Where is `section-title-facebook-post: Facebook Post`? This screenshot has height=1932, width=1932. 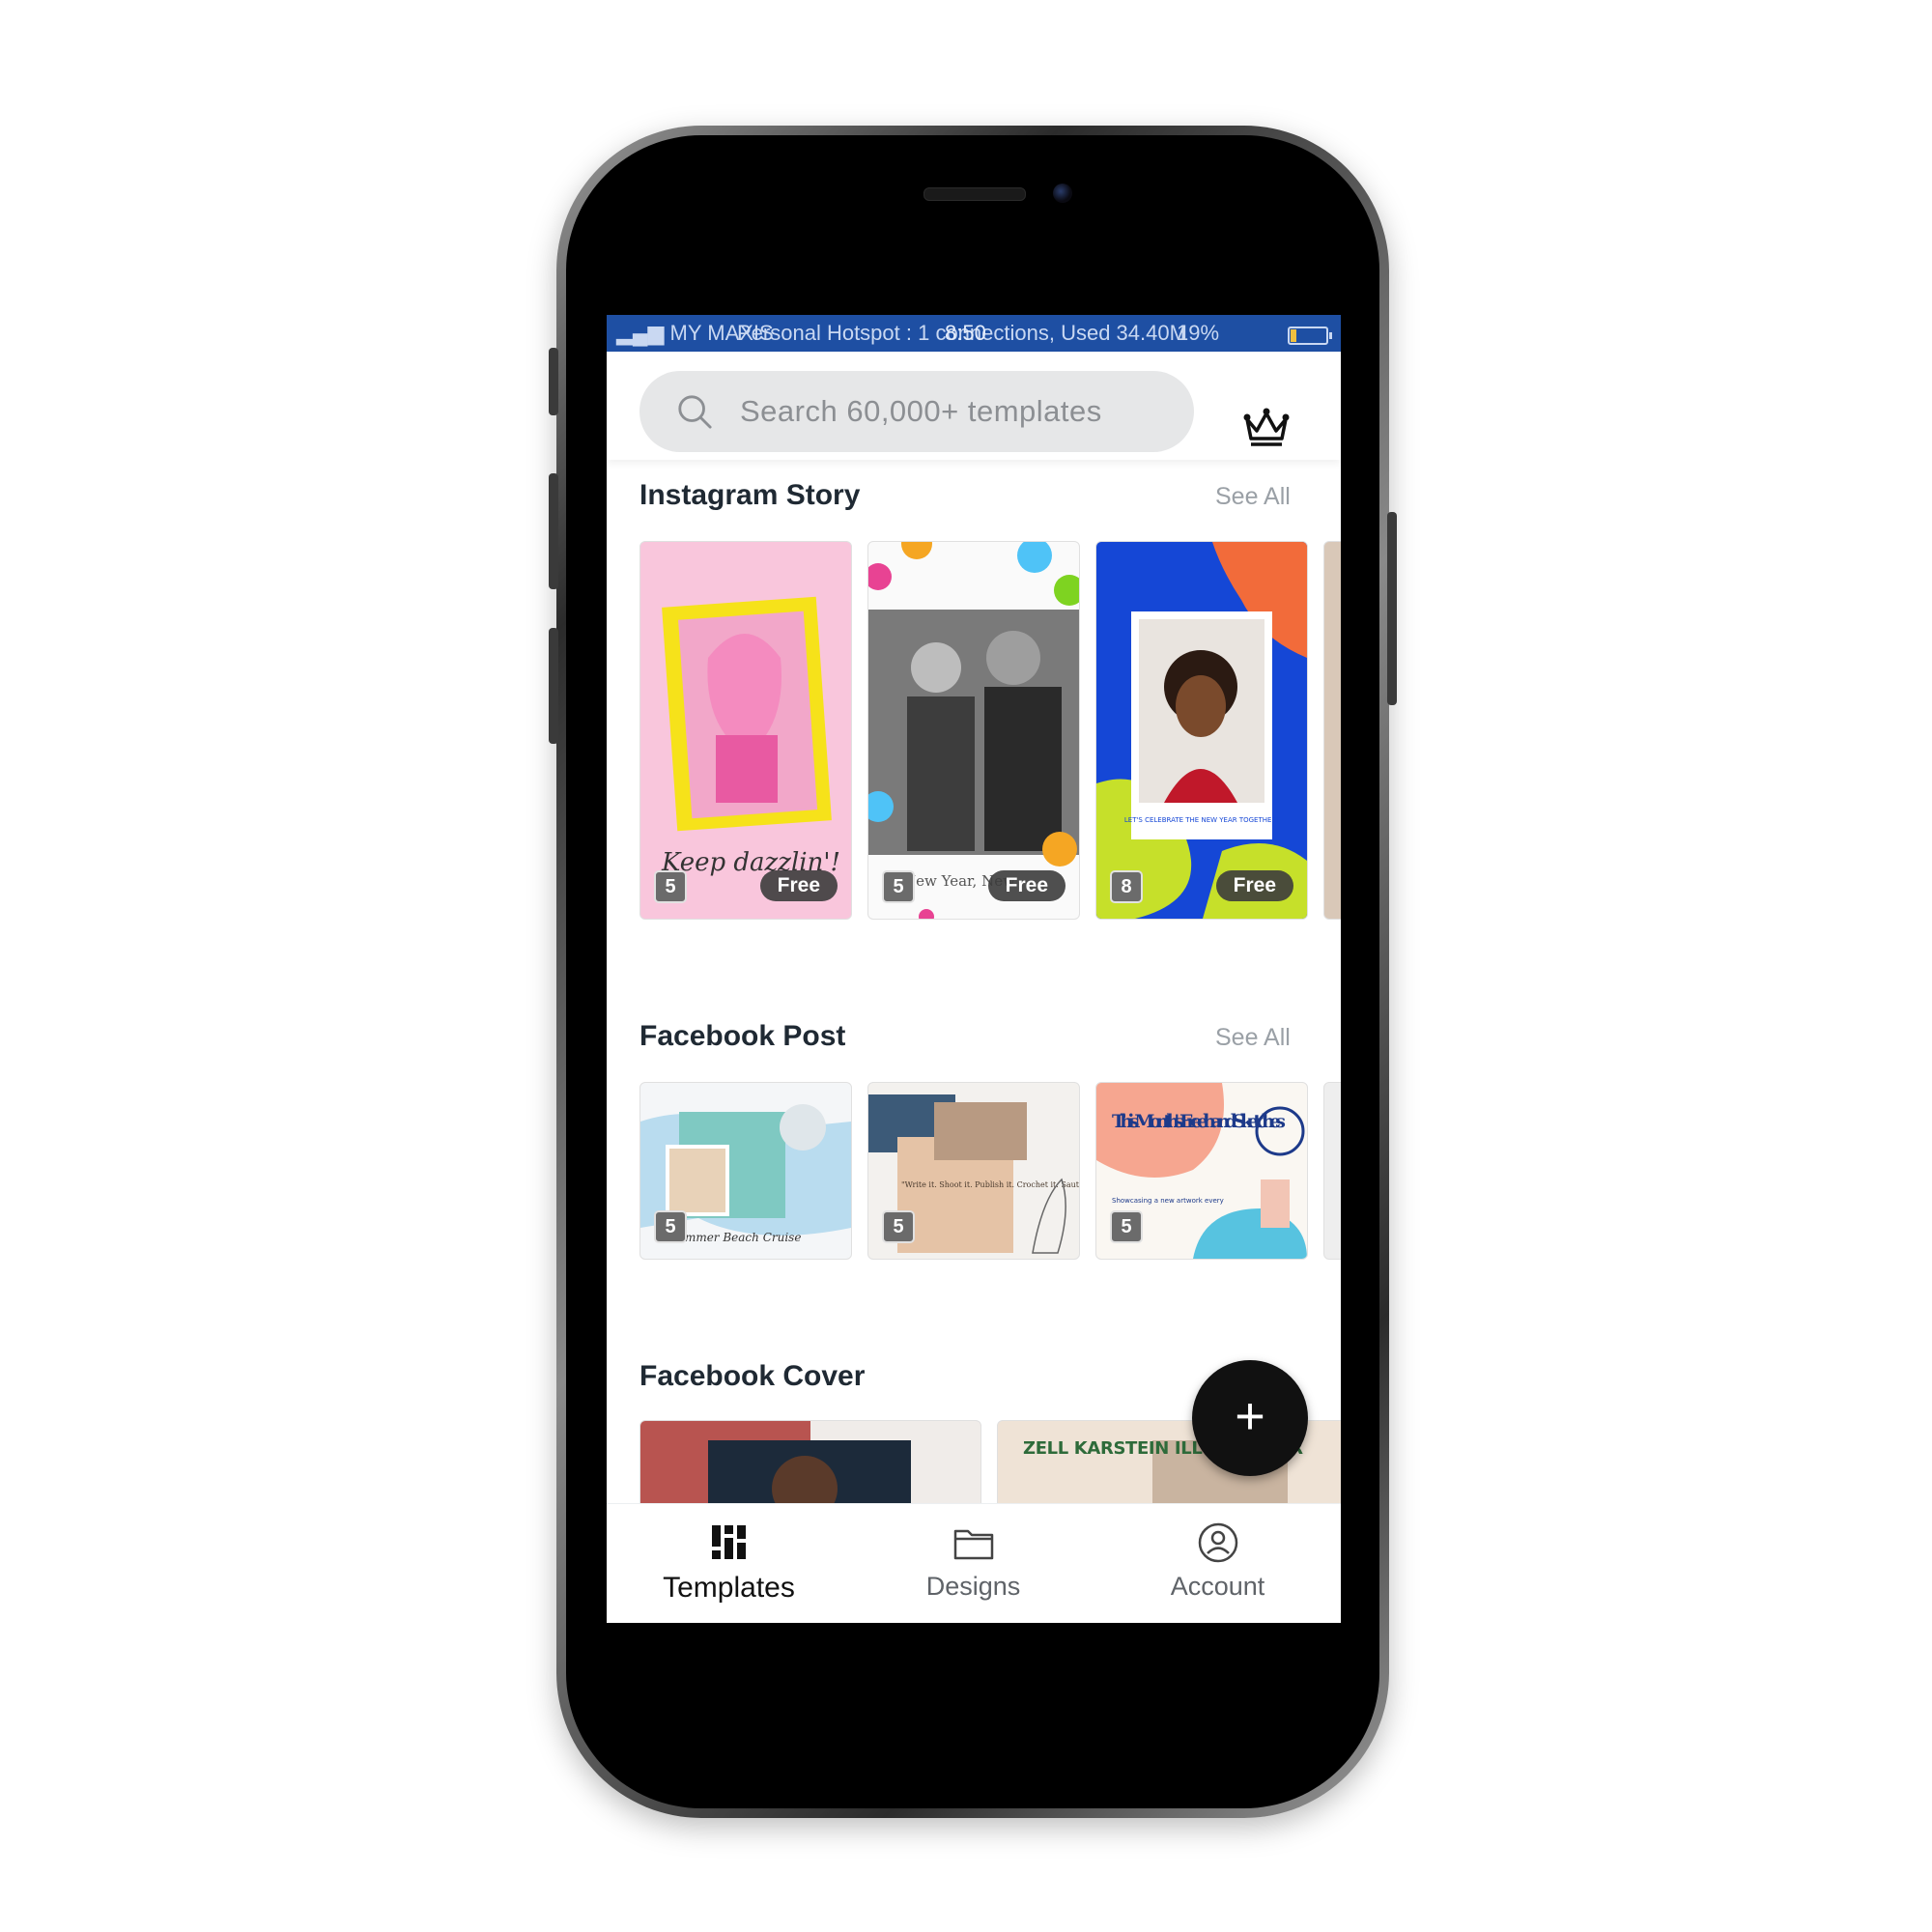
section-title-facebook-post: Facebook Post is located at coordinates (742, 1036).